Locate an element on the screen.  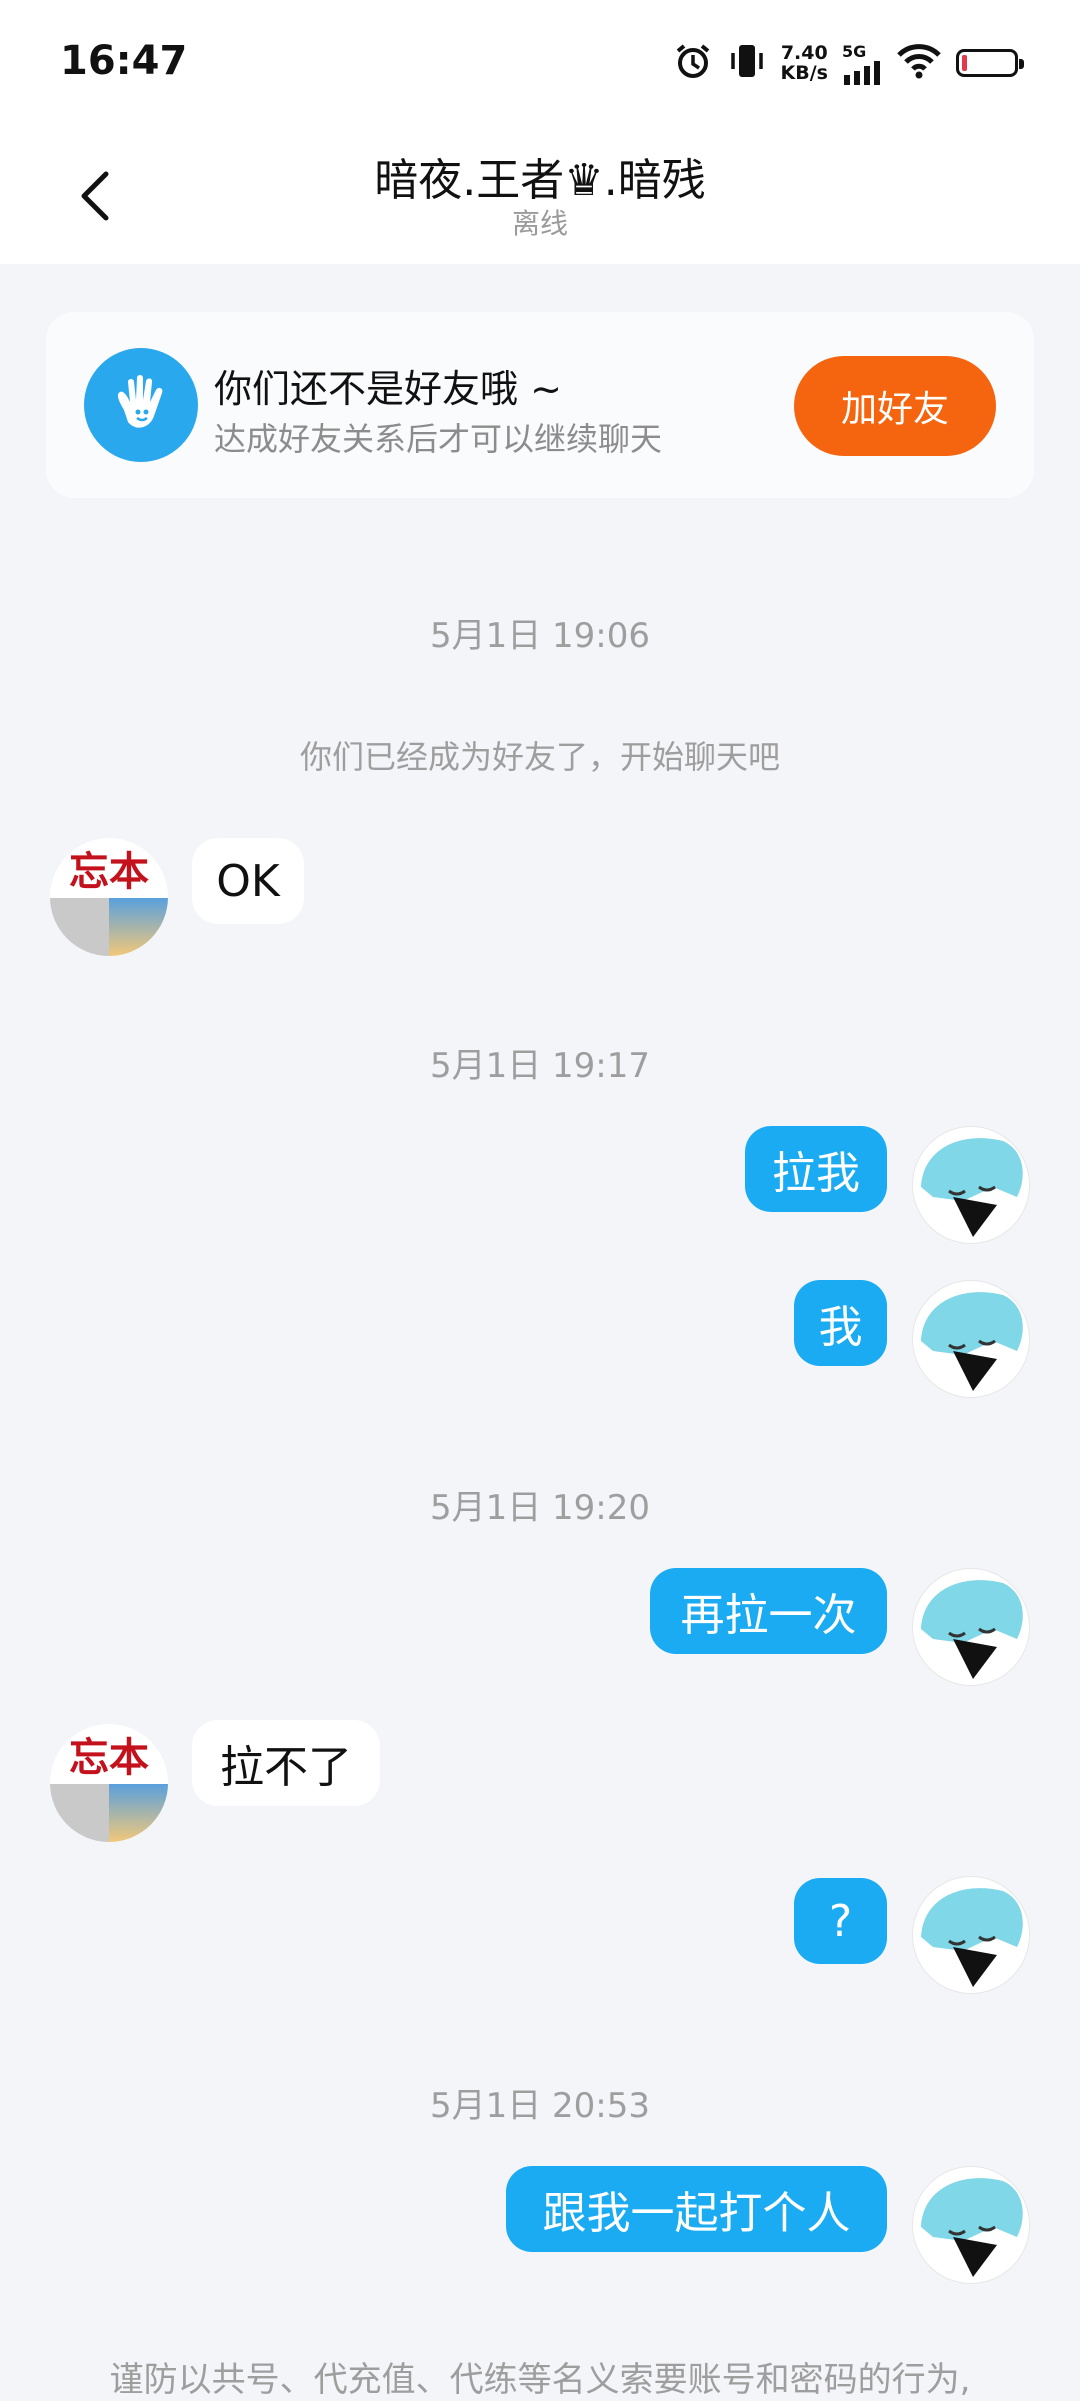
message-bubble-incoming: OK is located at coordinates (248, 881).